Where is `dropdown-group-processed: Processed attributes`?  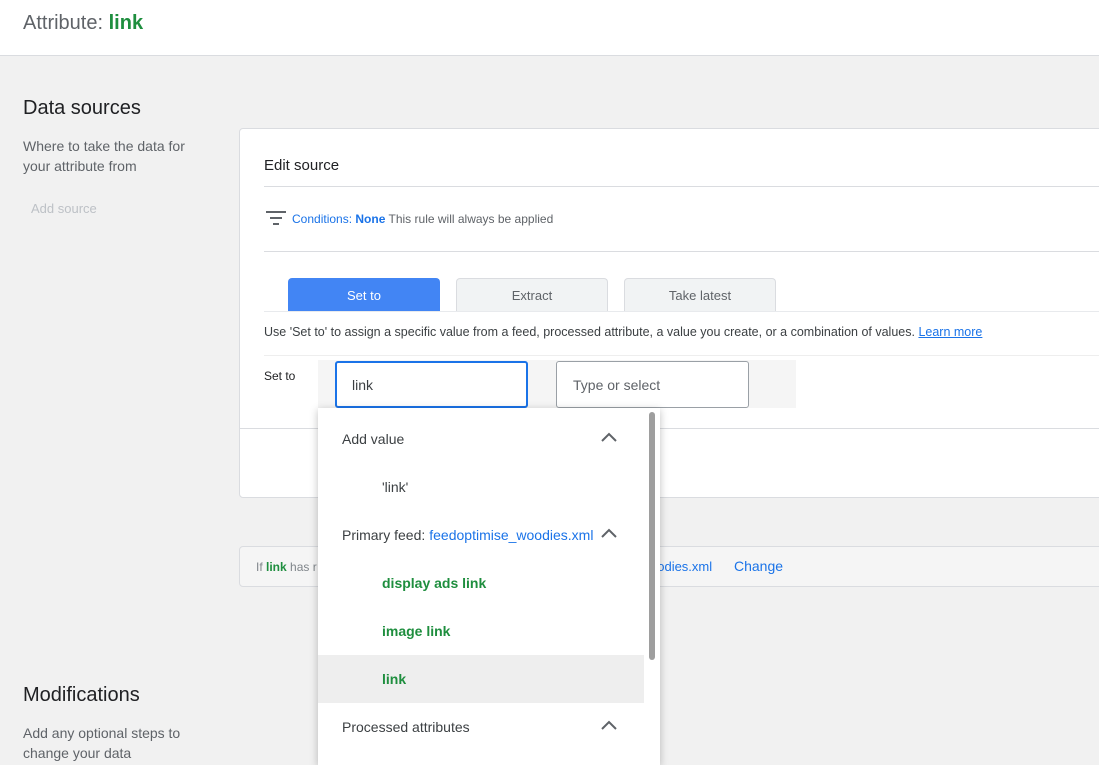 dropdown-group-processed: Processed attributes is located at coordinates (481, 727).